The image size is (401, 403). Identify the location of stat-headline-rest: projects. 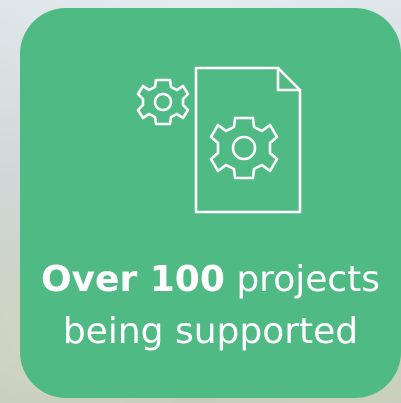
(308, 279).